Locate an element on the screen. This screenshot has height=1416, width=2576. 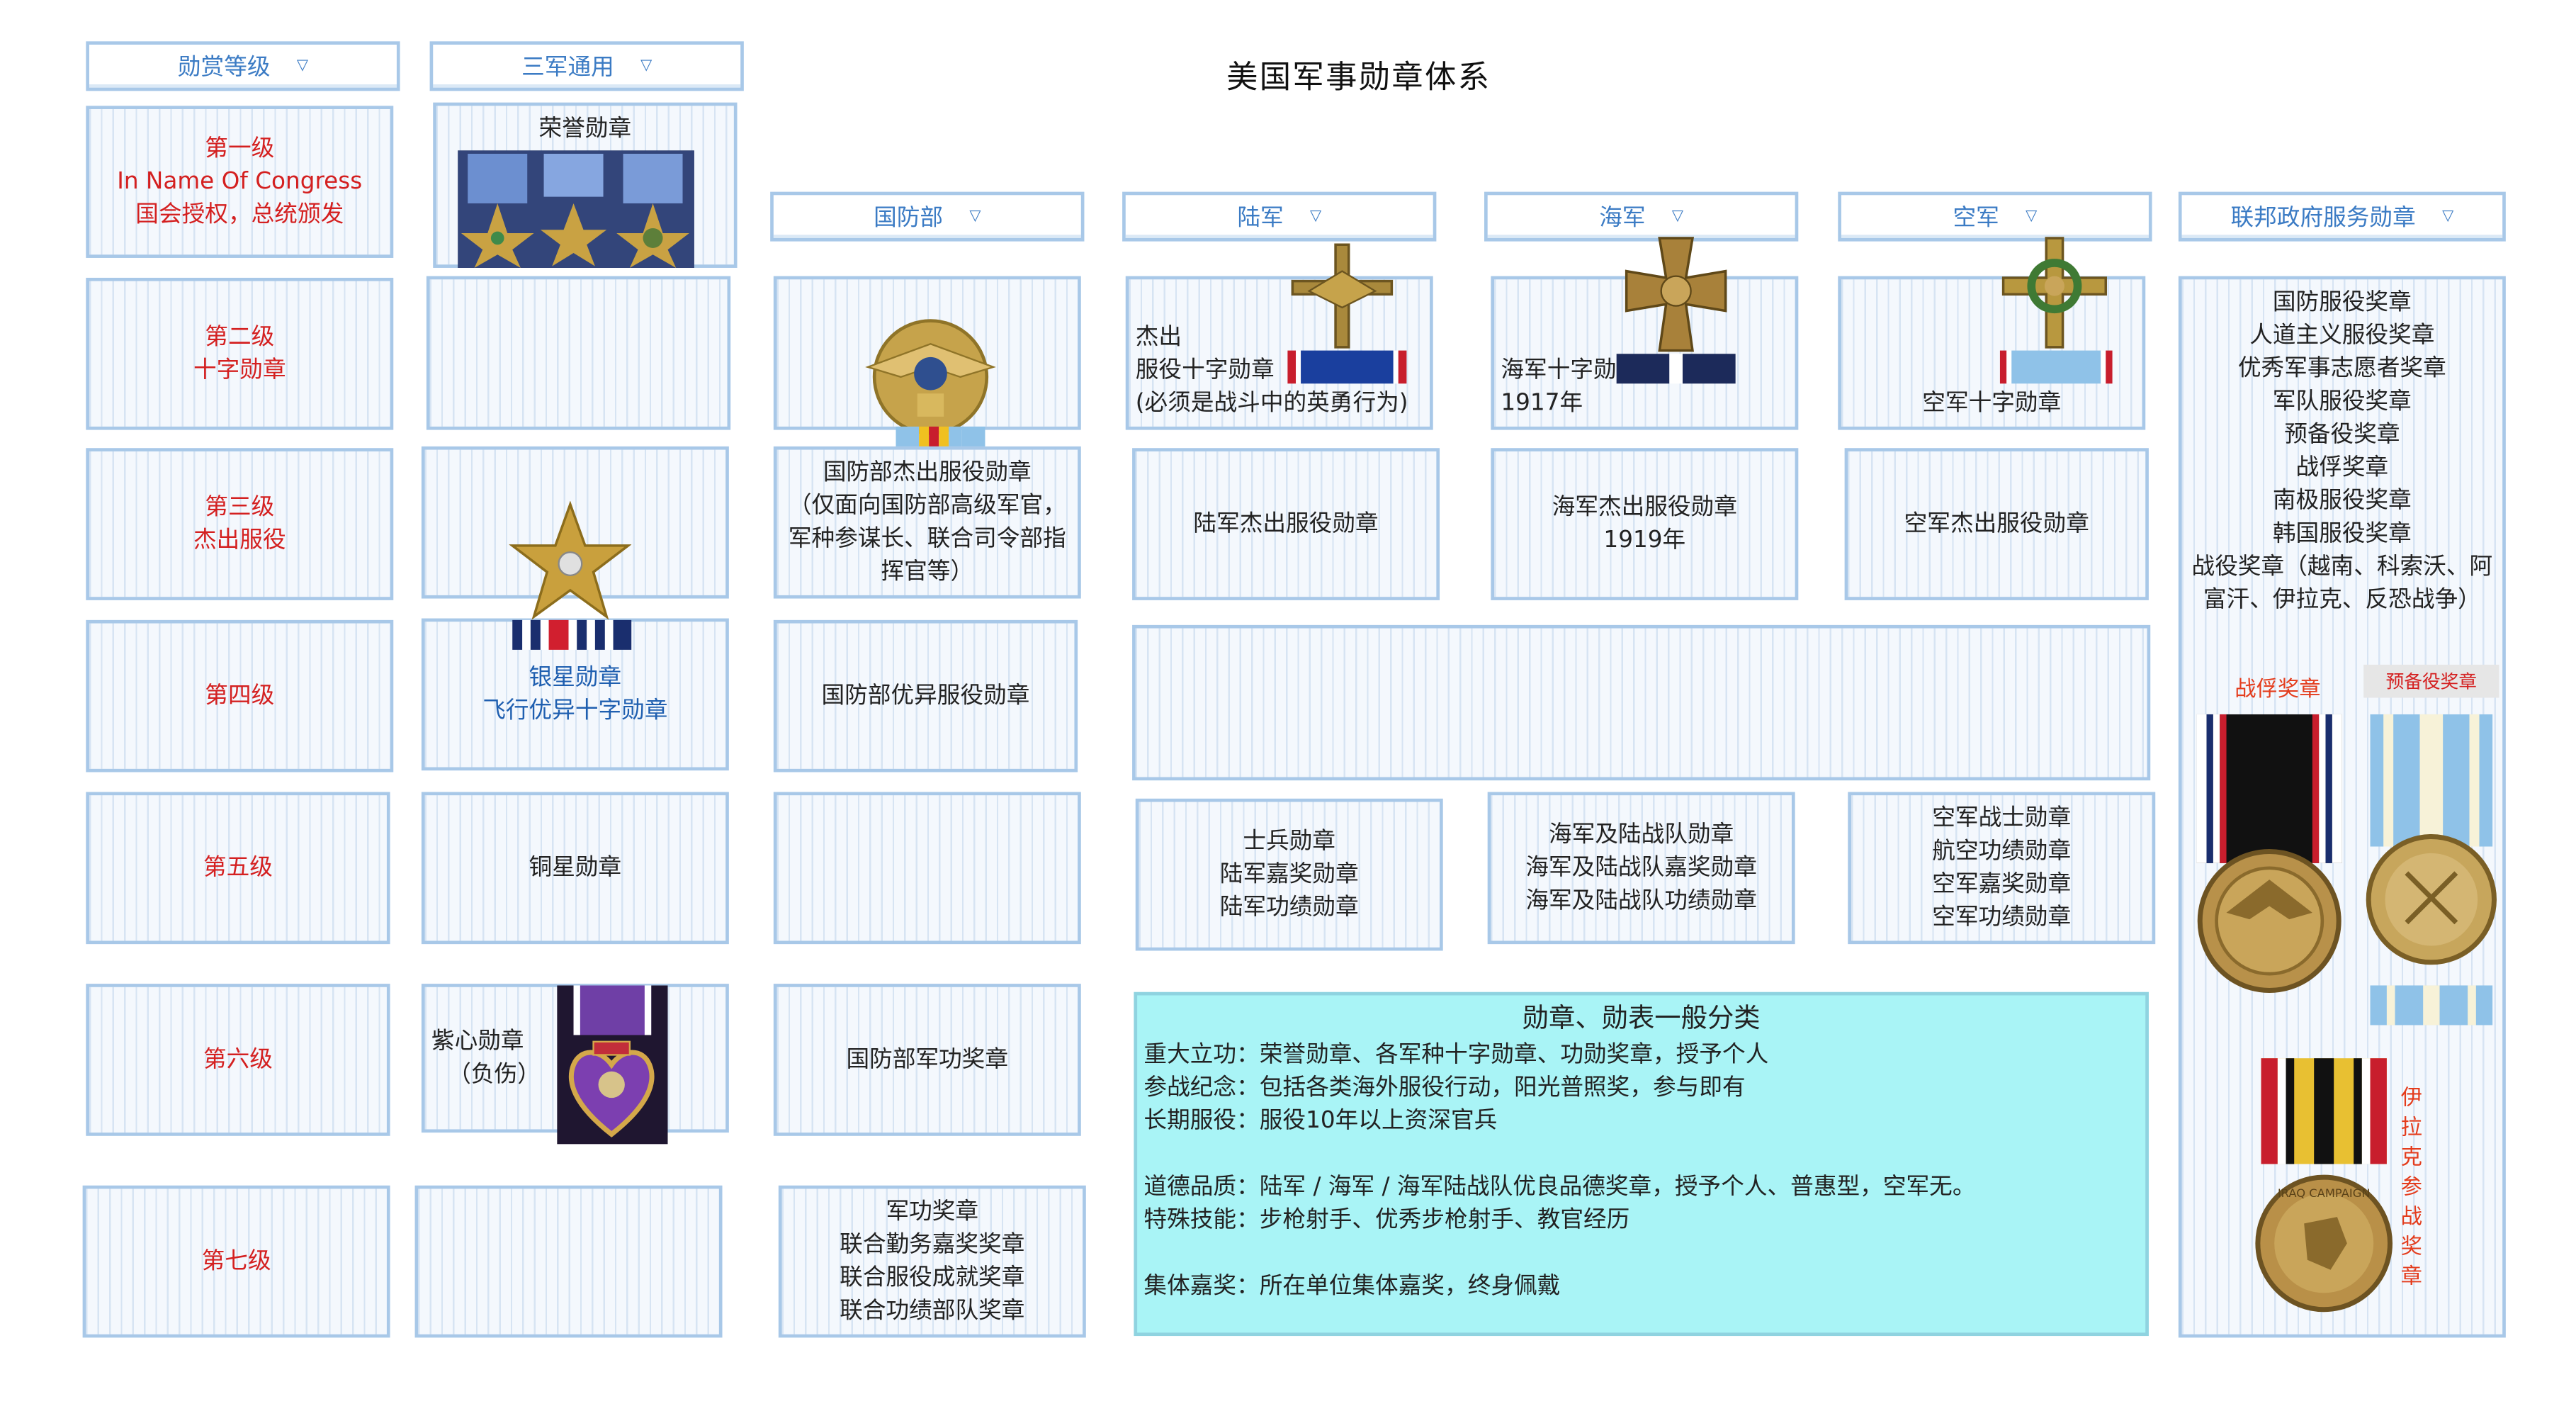
iraq-char-4: 参 is located at coordinates (2411, 1188).